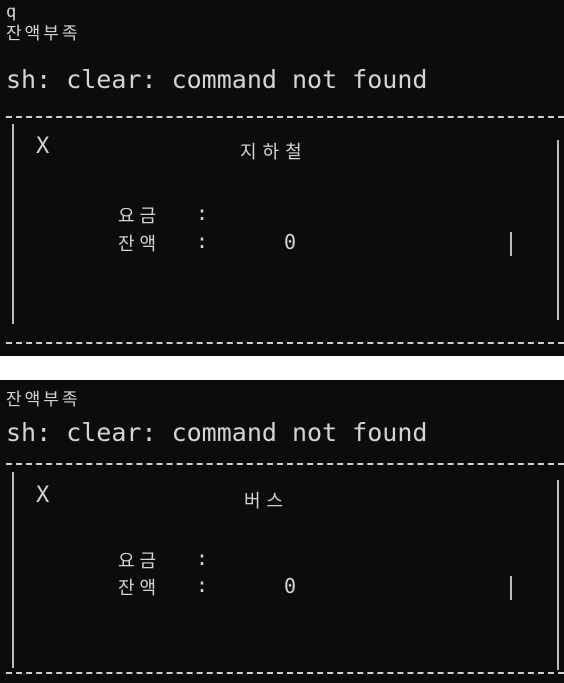  Describe the element at coordinates (11, 12) in the screenshot. I see `output-line-input: q` at that location.